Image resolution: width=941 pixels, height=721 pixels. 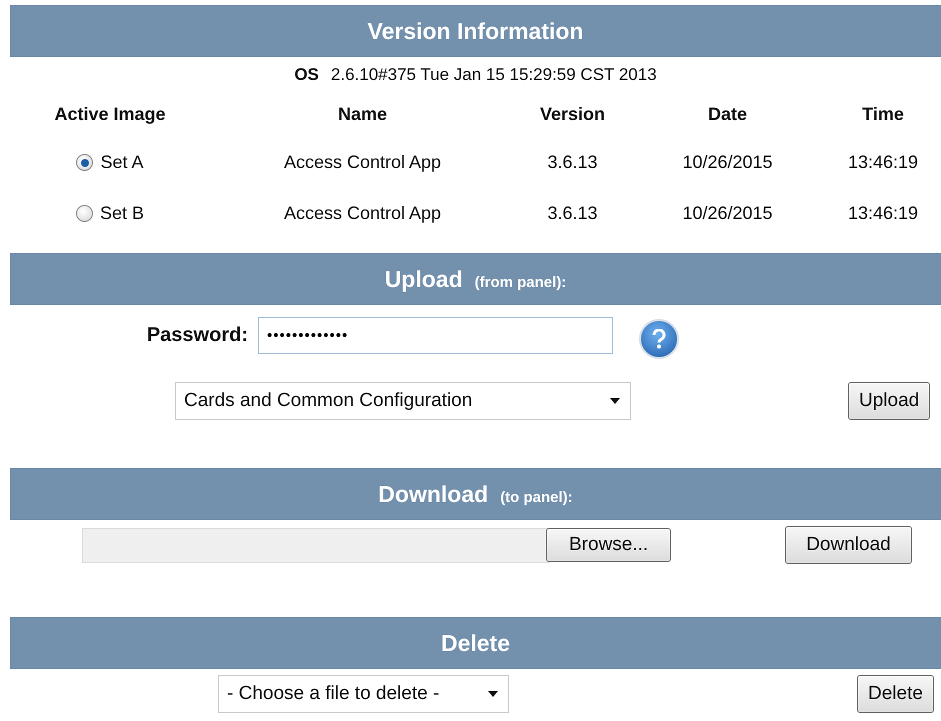 What do you see at coordinates (493, 75) in the screenshot?
I see `os-version: 2.6.10#375 Tue Jan 15 15:29:59 CST 2013` at bounding box center [493, 75].